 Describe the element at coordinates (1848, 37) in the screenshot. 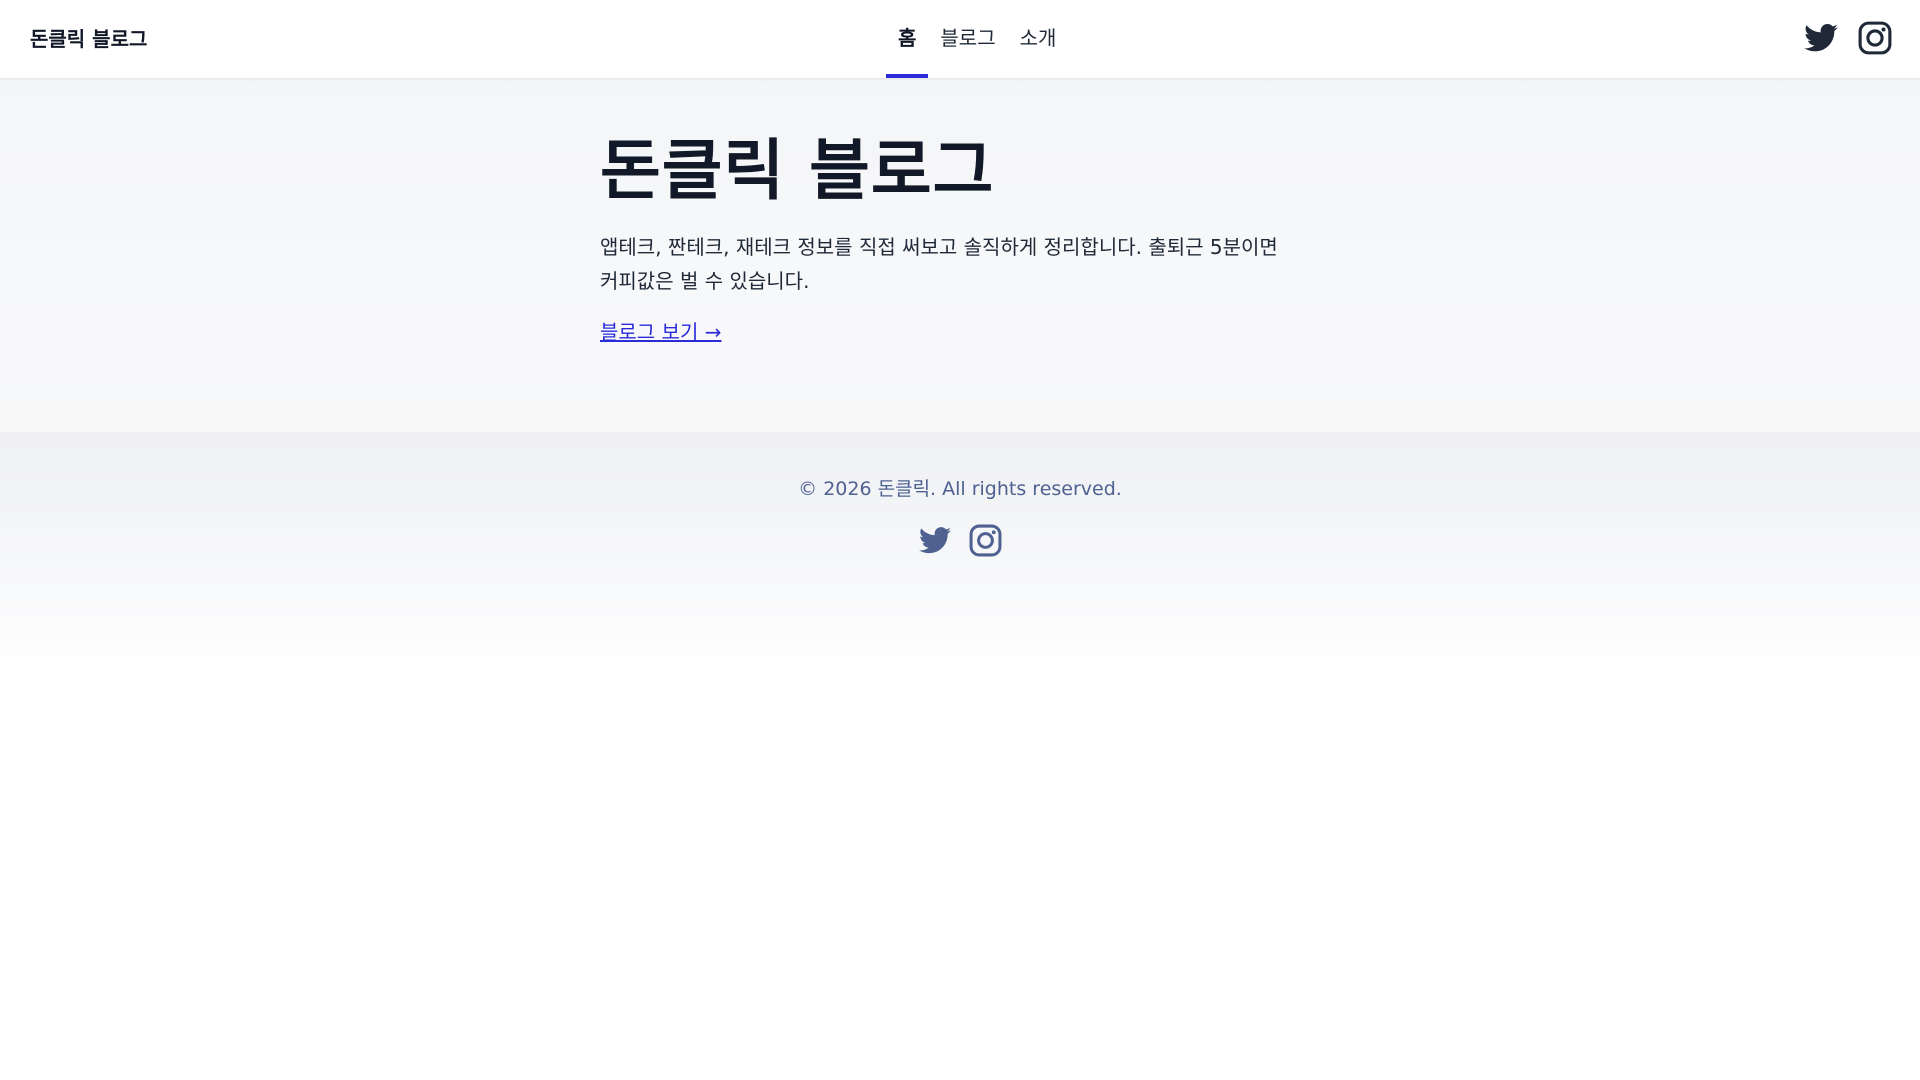

I see `header-social-links` at that location.